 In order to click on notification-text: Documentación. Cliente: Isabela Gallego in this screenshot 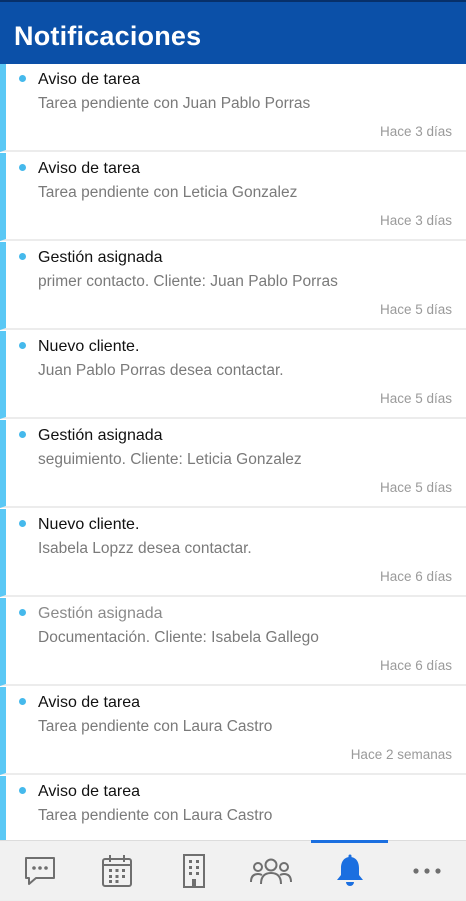, I will do `click(178, 637)`.